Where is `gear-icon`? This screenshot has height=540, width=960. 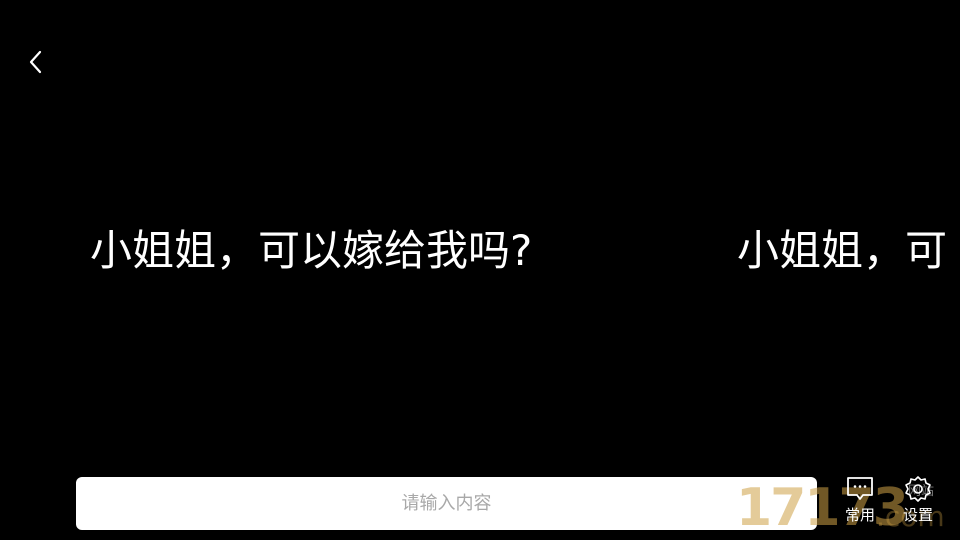 gear-icon is located at coordinates (918, 489).